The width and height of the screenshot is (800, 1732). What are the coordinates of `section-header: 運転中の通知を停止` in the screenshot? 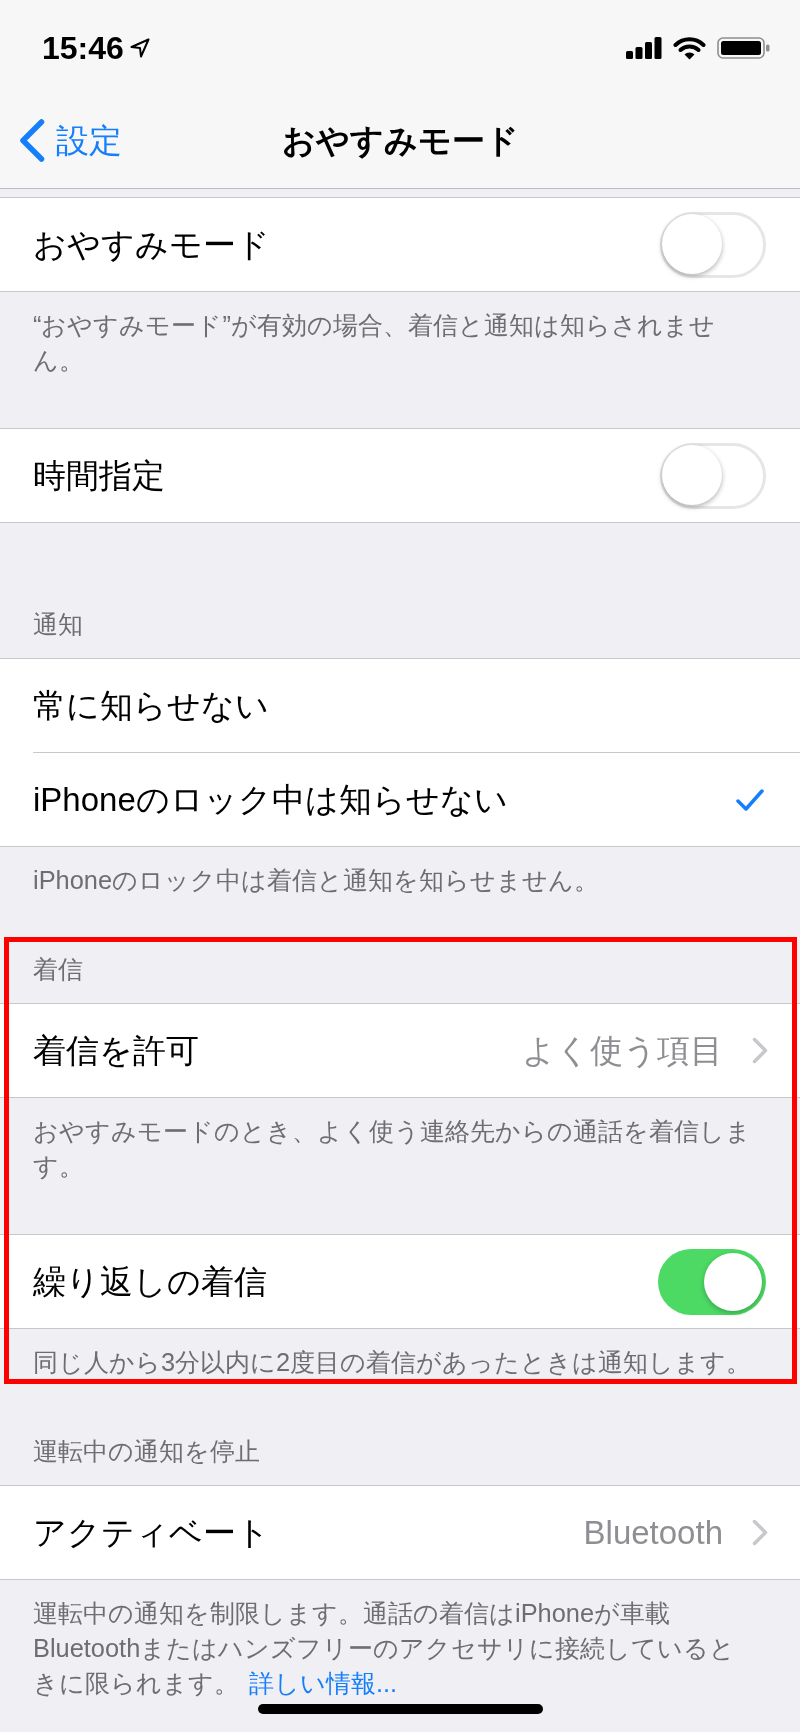 It's located at (146, 1451).